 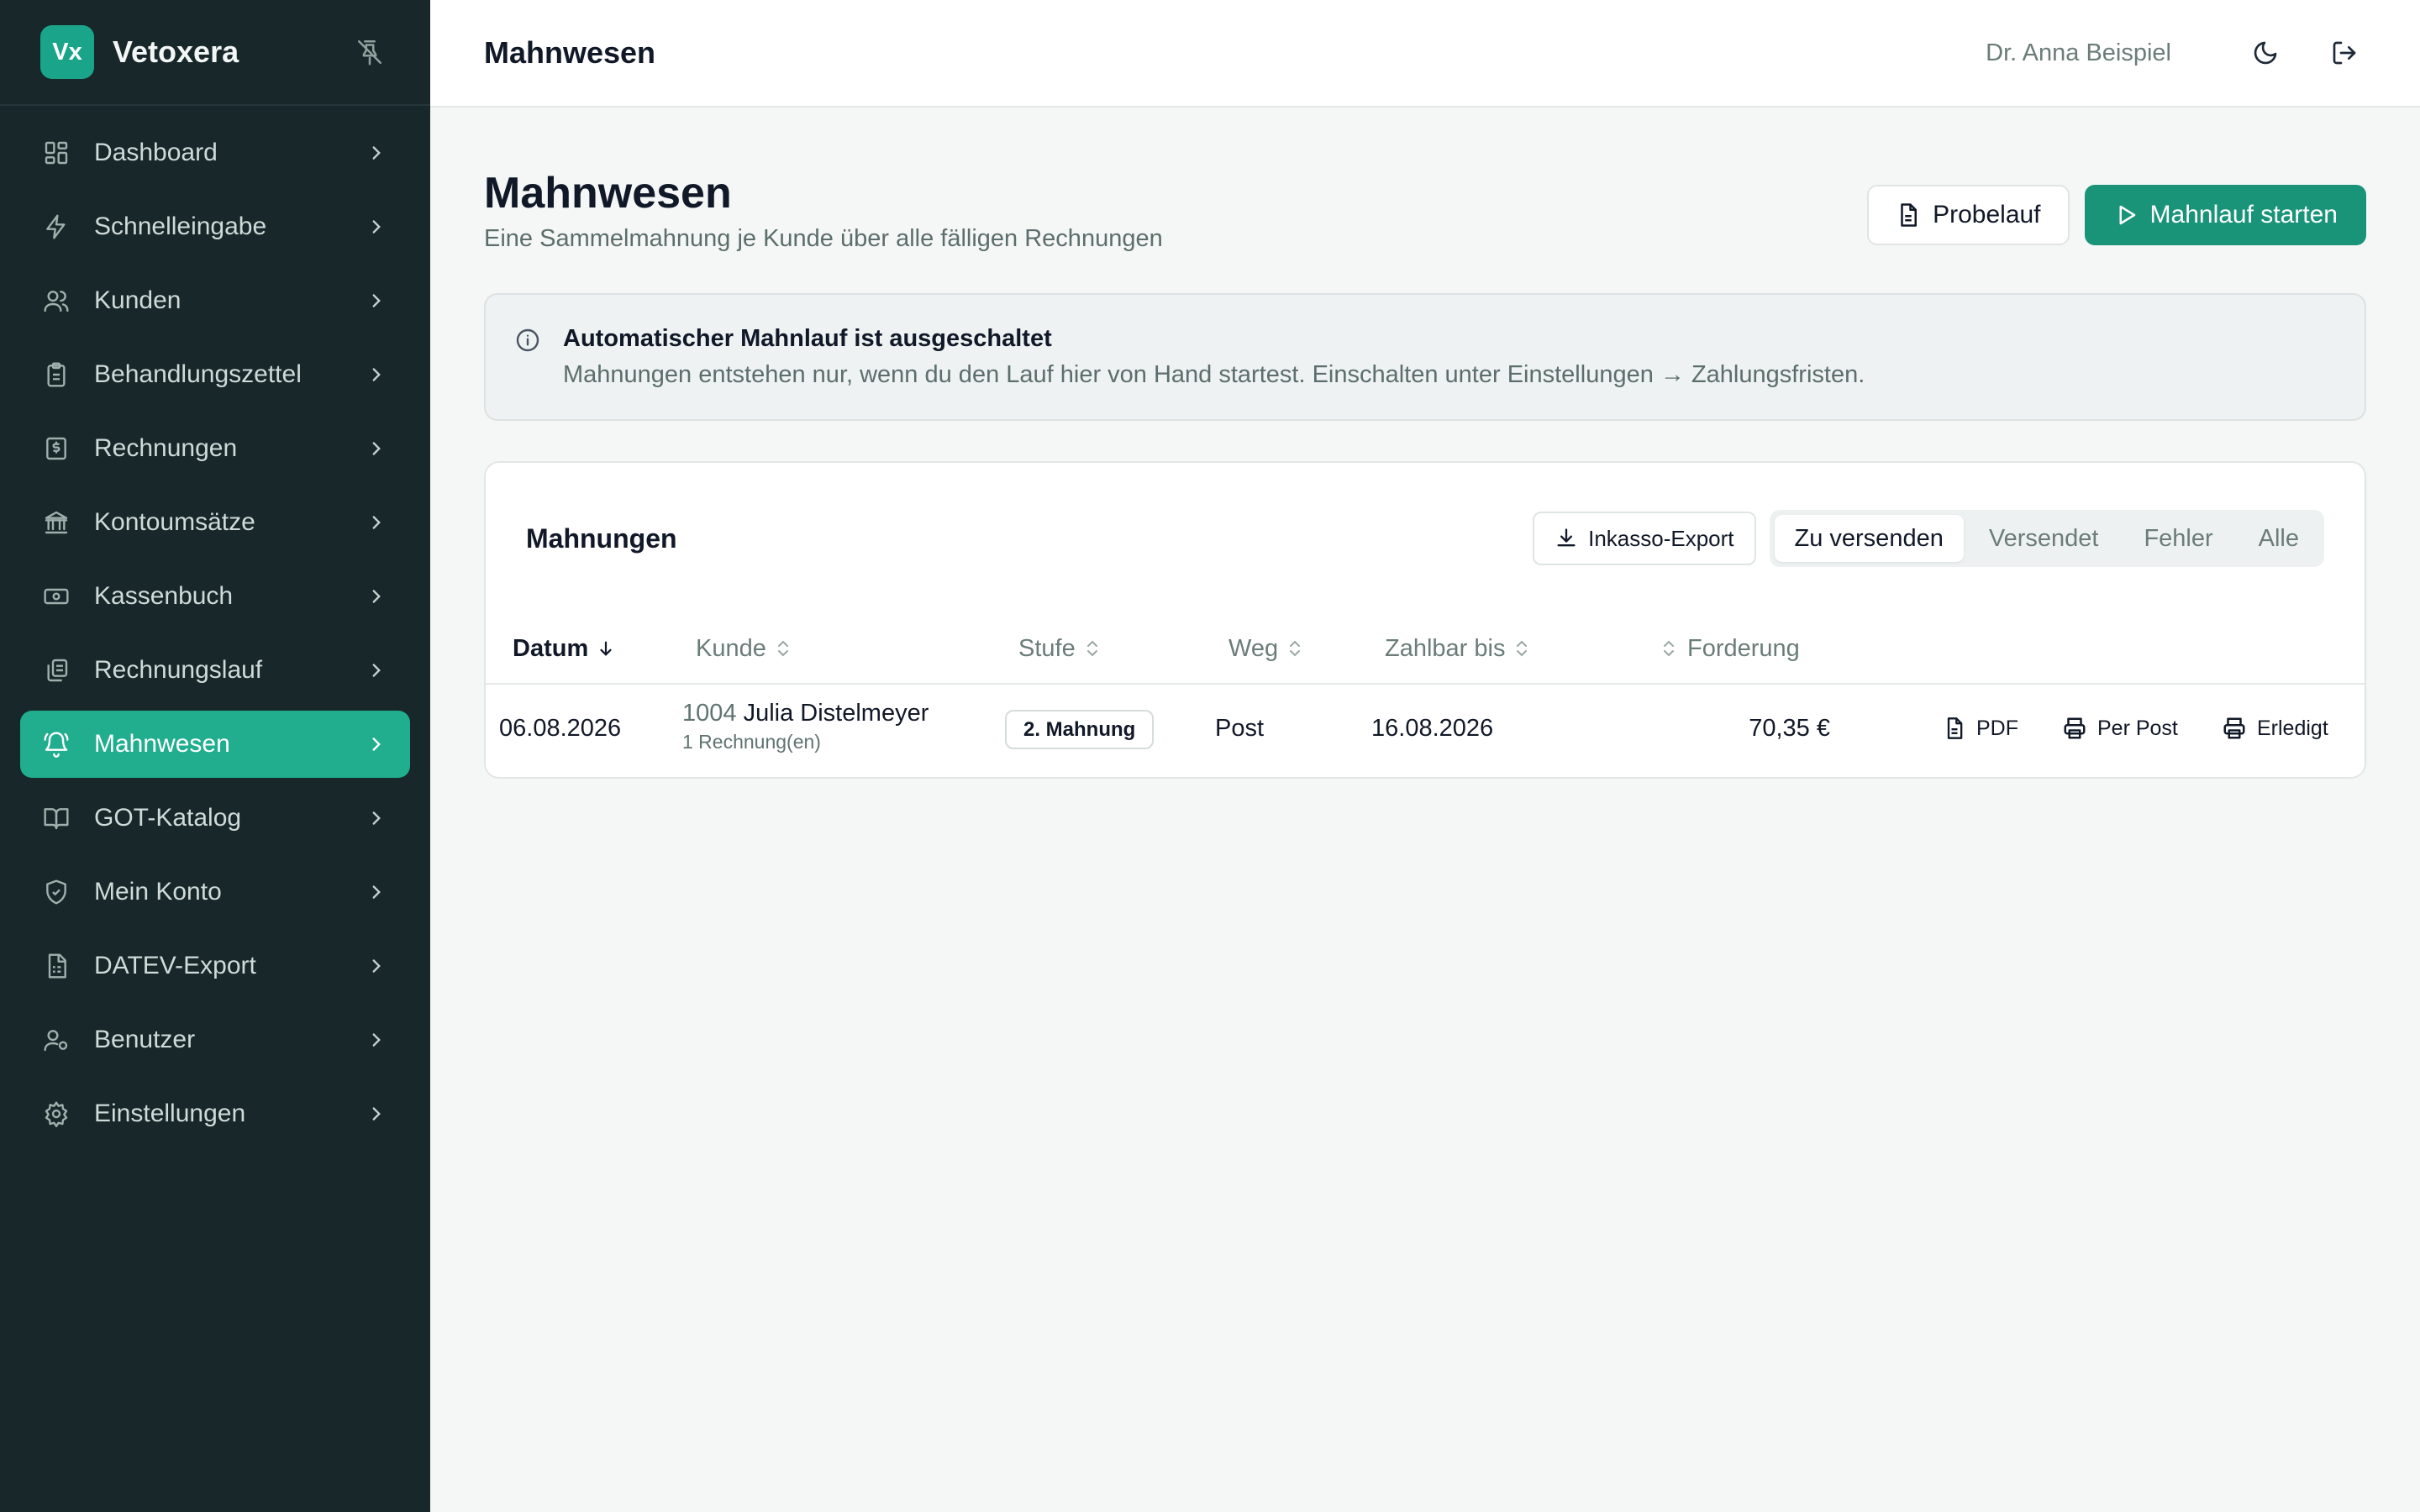 I want to click on sidebar-item-label: GOT-Katalog, so click(x=168, y=818).